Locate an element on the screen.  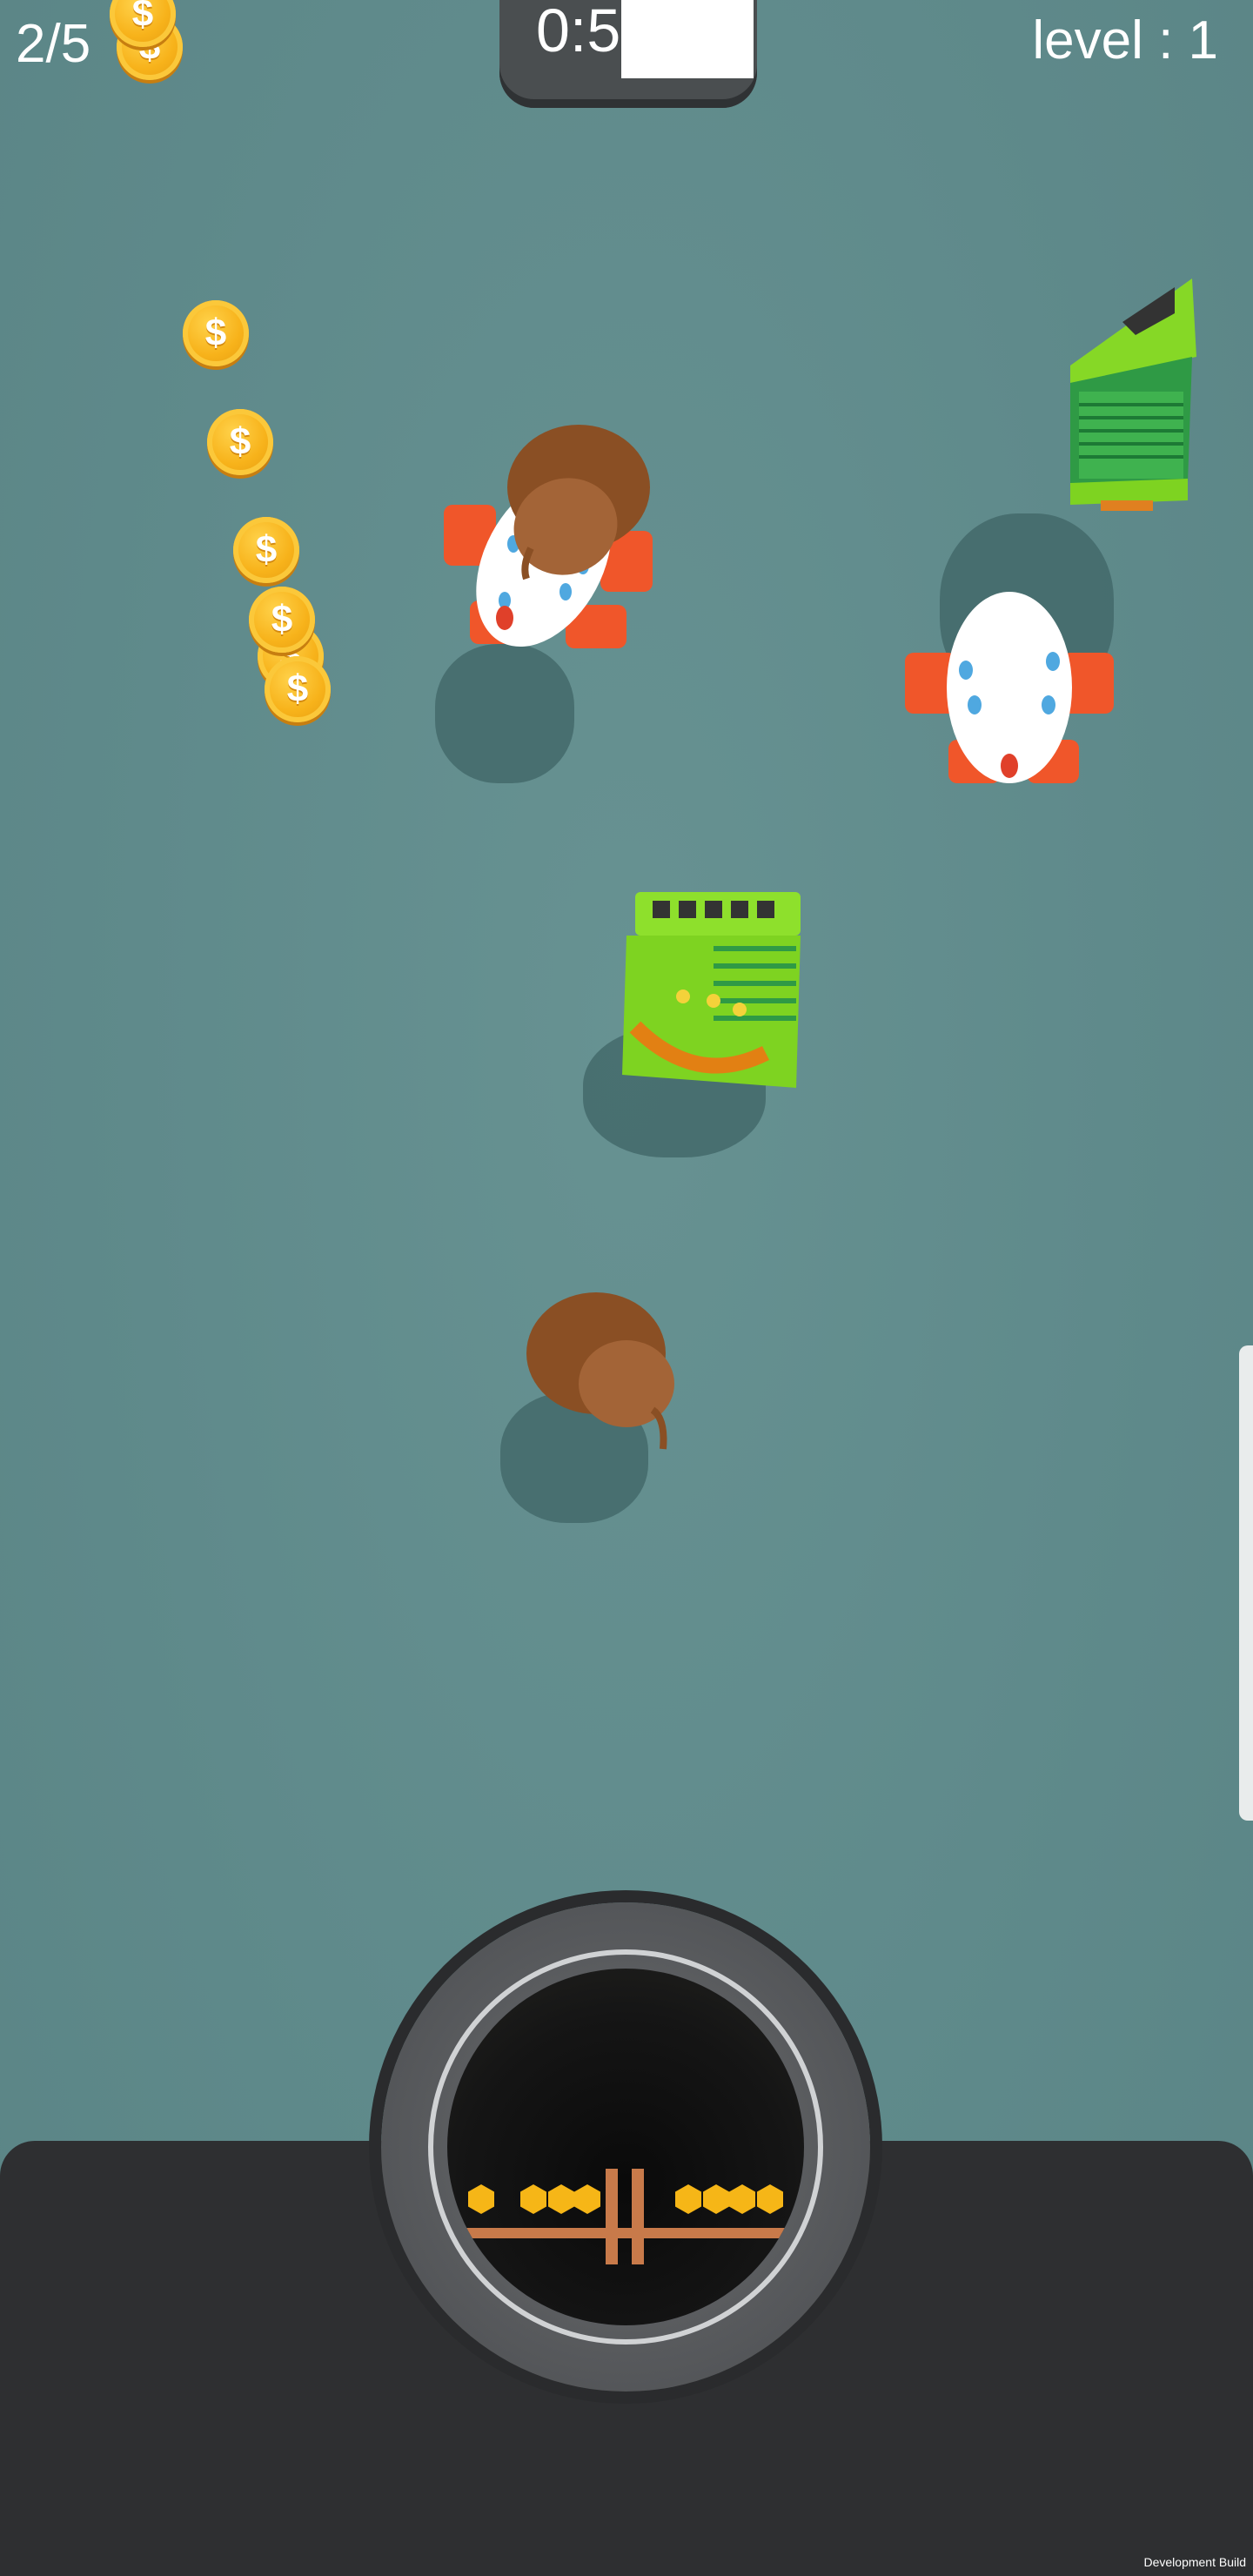
score-counter: 2/5 is located at coordinates (53, 44).